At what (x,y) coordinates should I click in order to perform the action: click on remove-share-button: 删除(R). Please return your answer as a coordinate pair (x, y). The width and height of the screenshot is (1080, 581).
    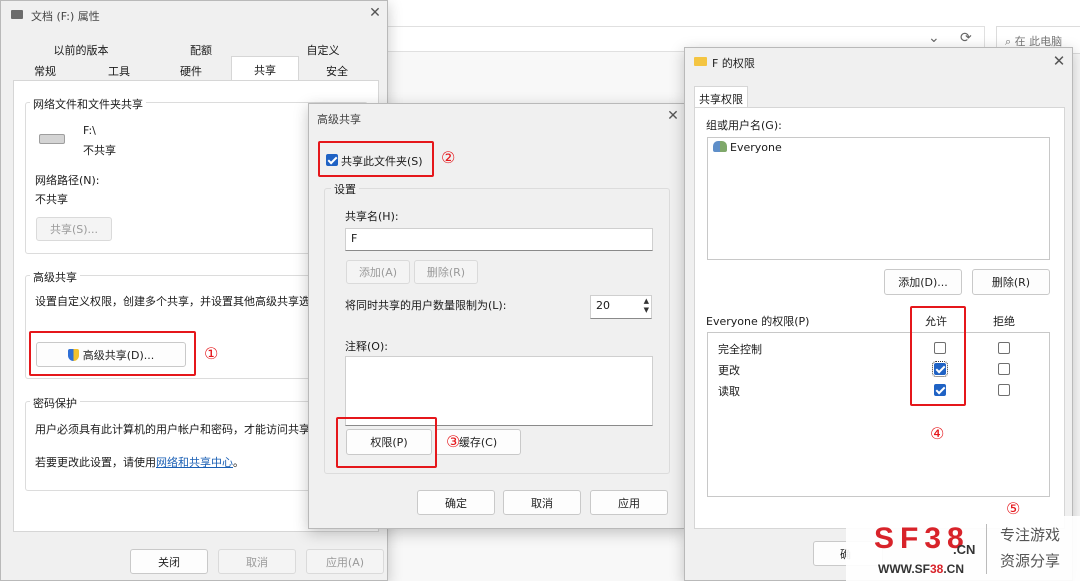
    Looking at the image, I should click on (446, 272).